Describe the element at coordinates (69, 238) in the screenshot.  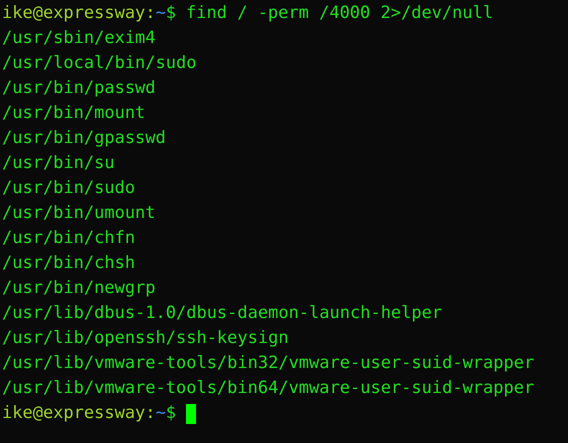
I see `output-line: /usr/bin/chfn` at that location.